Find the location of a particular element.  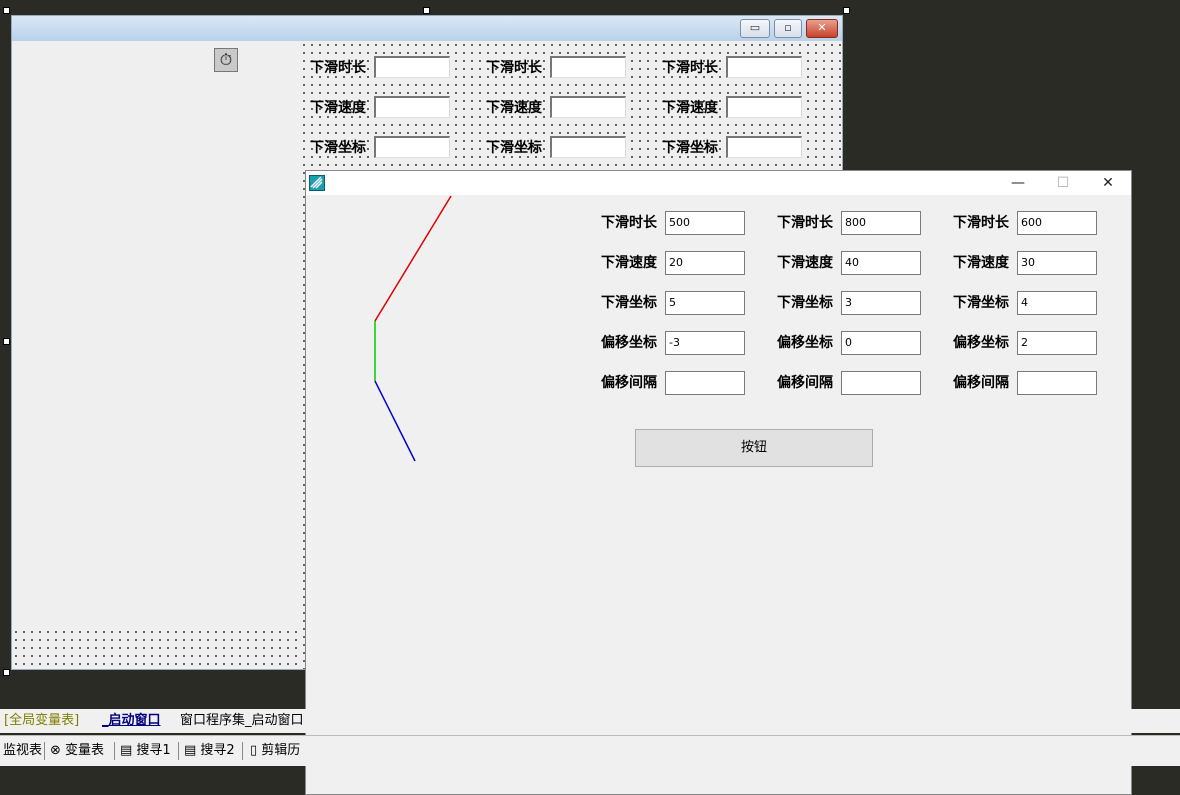

field-input: 3 is located at coordinates (881, 303).